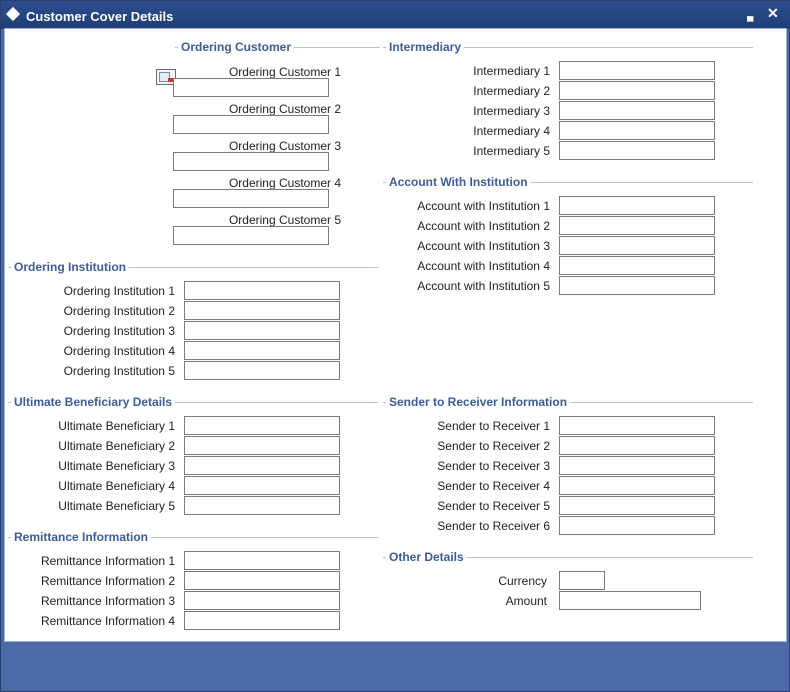 The width and height of the screenshot is (790, 692). I want to click on ordering-customer-title: Ordering Customer, so click(236, 47).